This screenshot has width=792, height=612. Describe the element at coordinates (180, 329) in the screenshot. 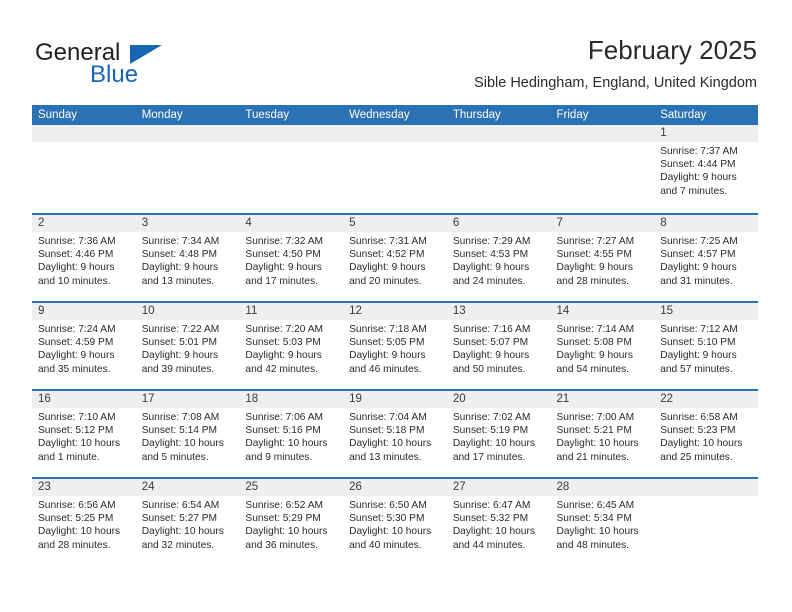

I see `sunrise-text: Sunrise: 7:22 AM` at that location.